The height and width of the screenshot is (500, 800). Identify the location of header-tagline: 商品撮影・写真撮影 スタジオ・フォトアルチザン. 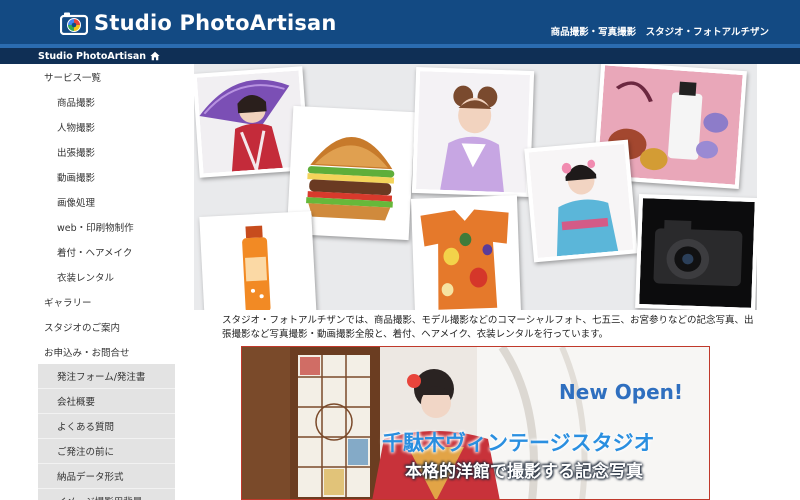
(659, 32).